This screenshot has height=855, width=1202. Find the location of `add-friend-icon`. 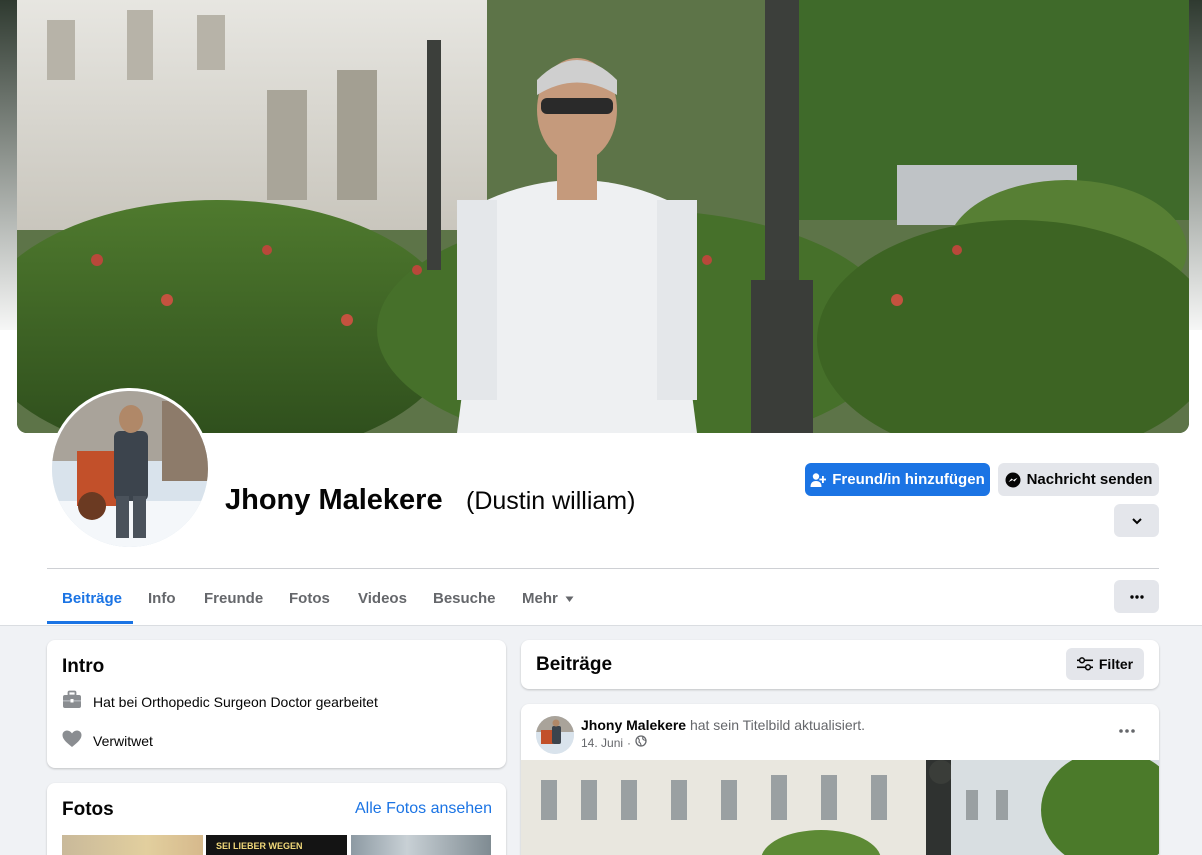

add-friend-icon is located at coordinates (818, 480).